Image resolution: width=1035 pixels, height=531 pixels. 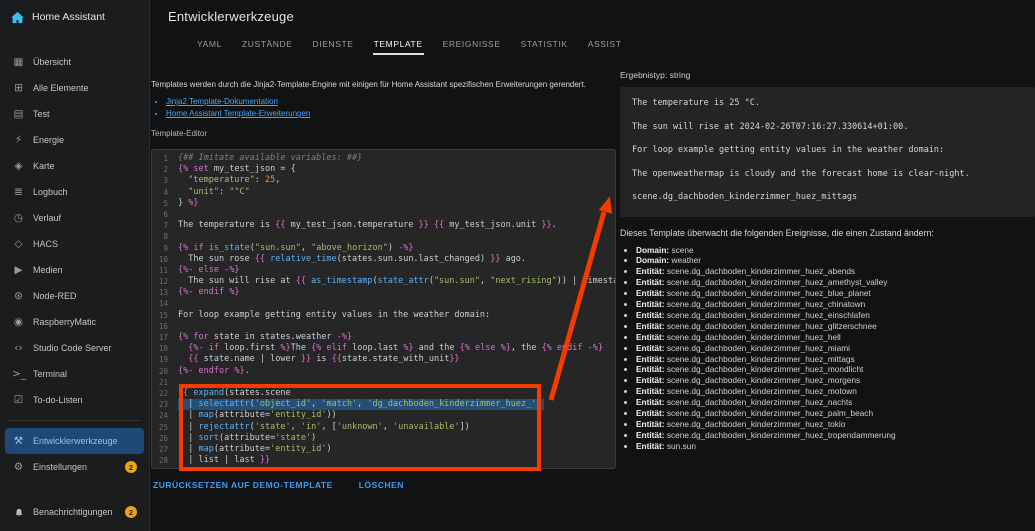 I want to click on sidebar-item-to-do-listen: ☑ To-do-Listen, so click(x=74, y=400).